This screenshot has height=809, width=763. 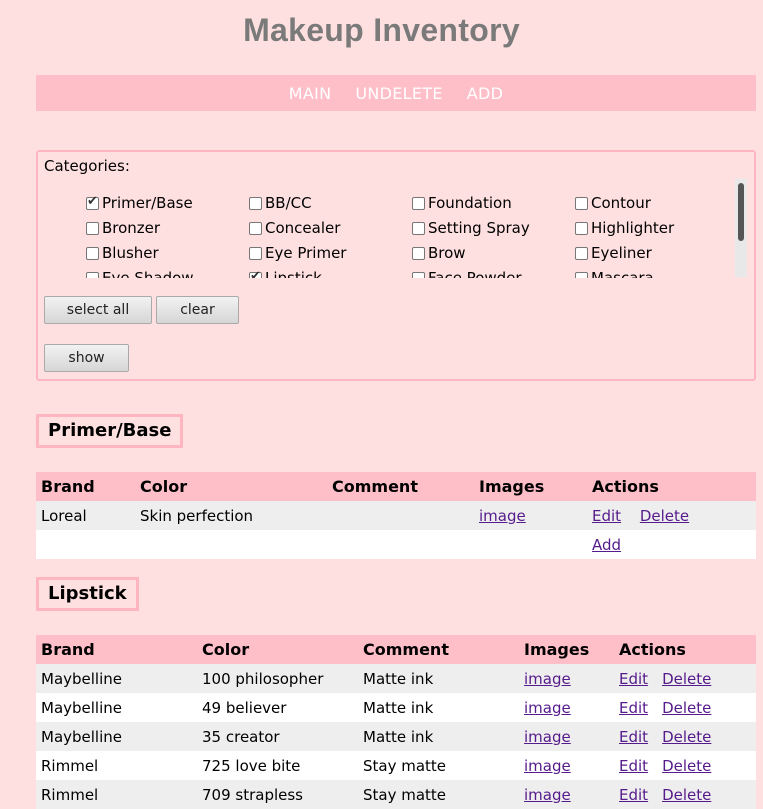 What do you see at coordinates (400, 515) in the screenshot?
I see `cell-comment` at bounding box center [400, 515].